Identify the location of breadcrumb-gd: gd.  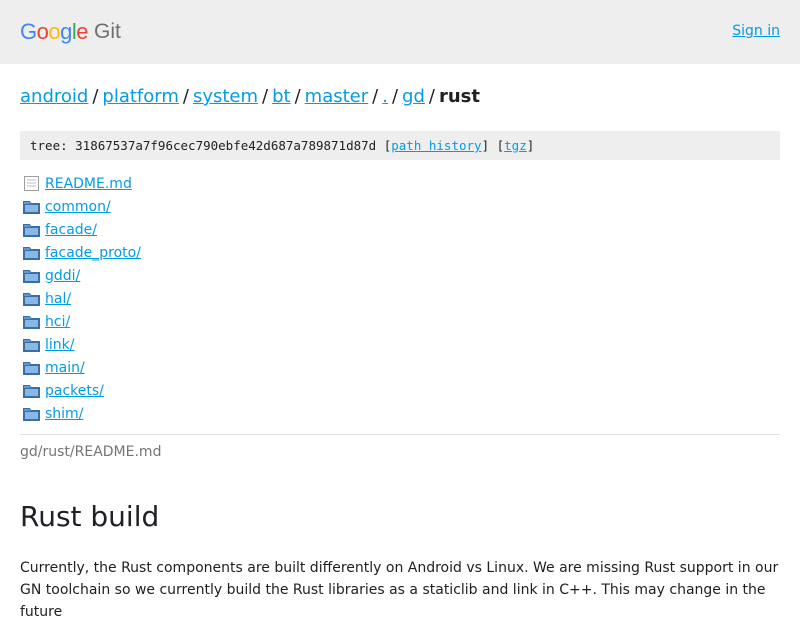
(413, 96).